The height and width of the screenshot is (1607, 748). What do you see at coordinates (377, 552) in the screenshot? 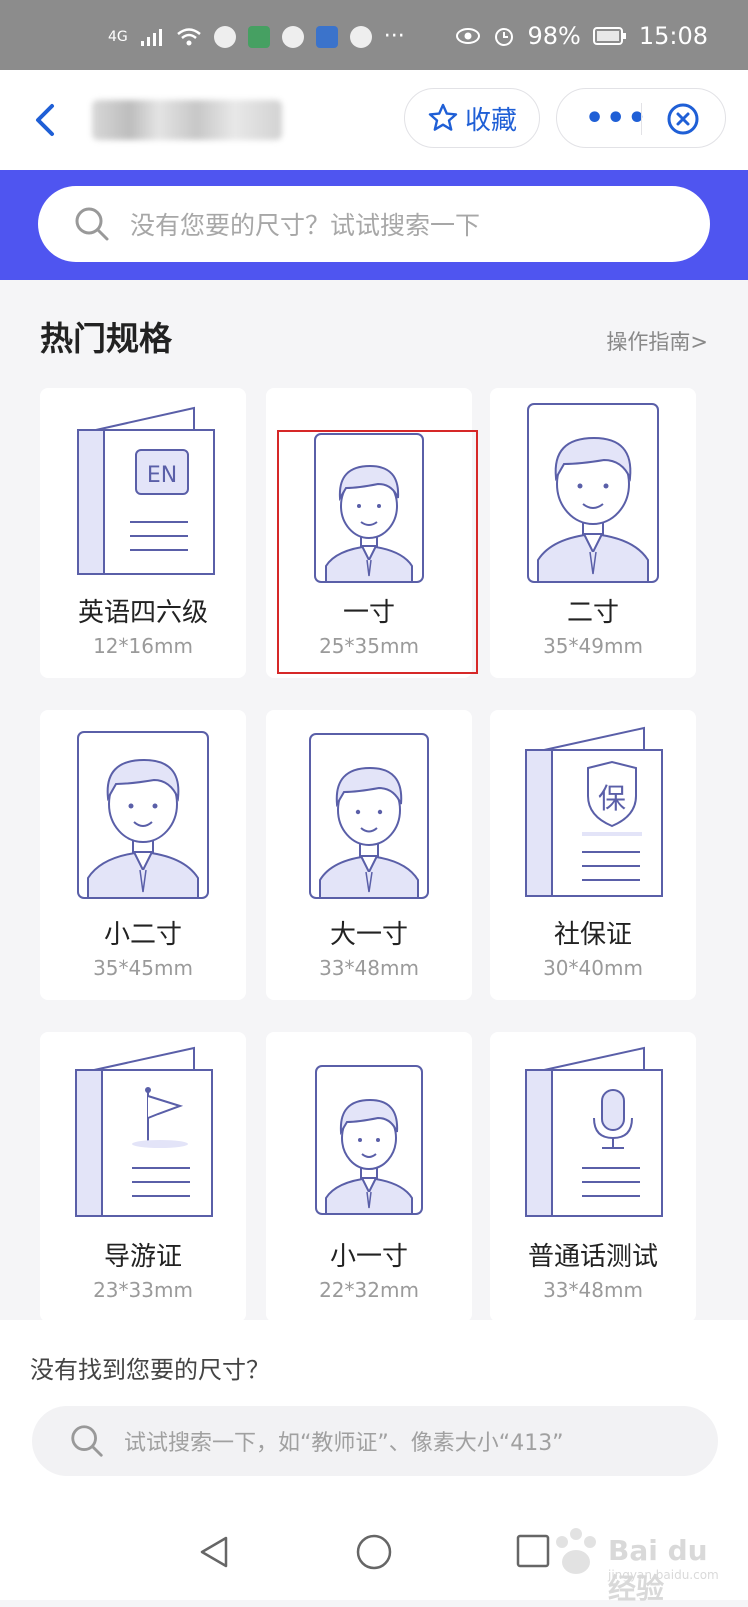
I see `selection-highlight` at bounding box center [377, 552].